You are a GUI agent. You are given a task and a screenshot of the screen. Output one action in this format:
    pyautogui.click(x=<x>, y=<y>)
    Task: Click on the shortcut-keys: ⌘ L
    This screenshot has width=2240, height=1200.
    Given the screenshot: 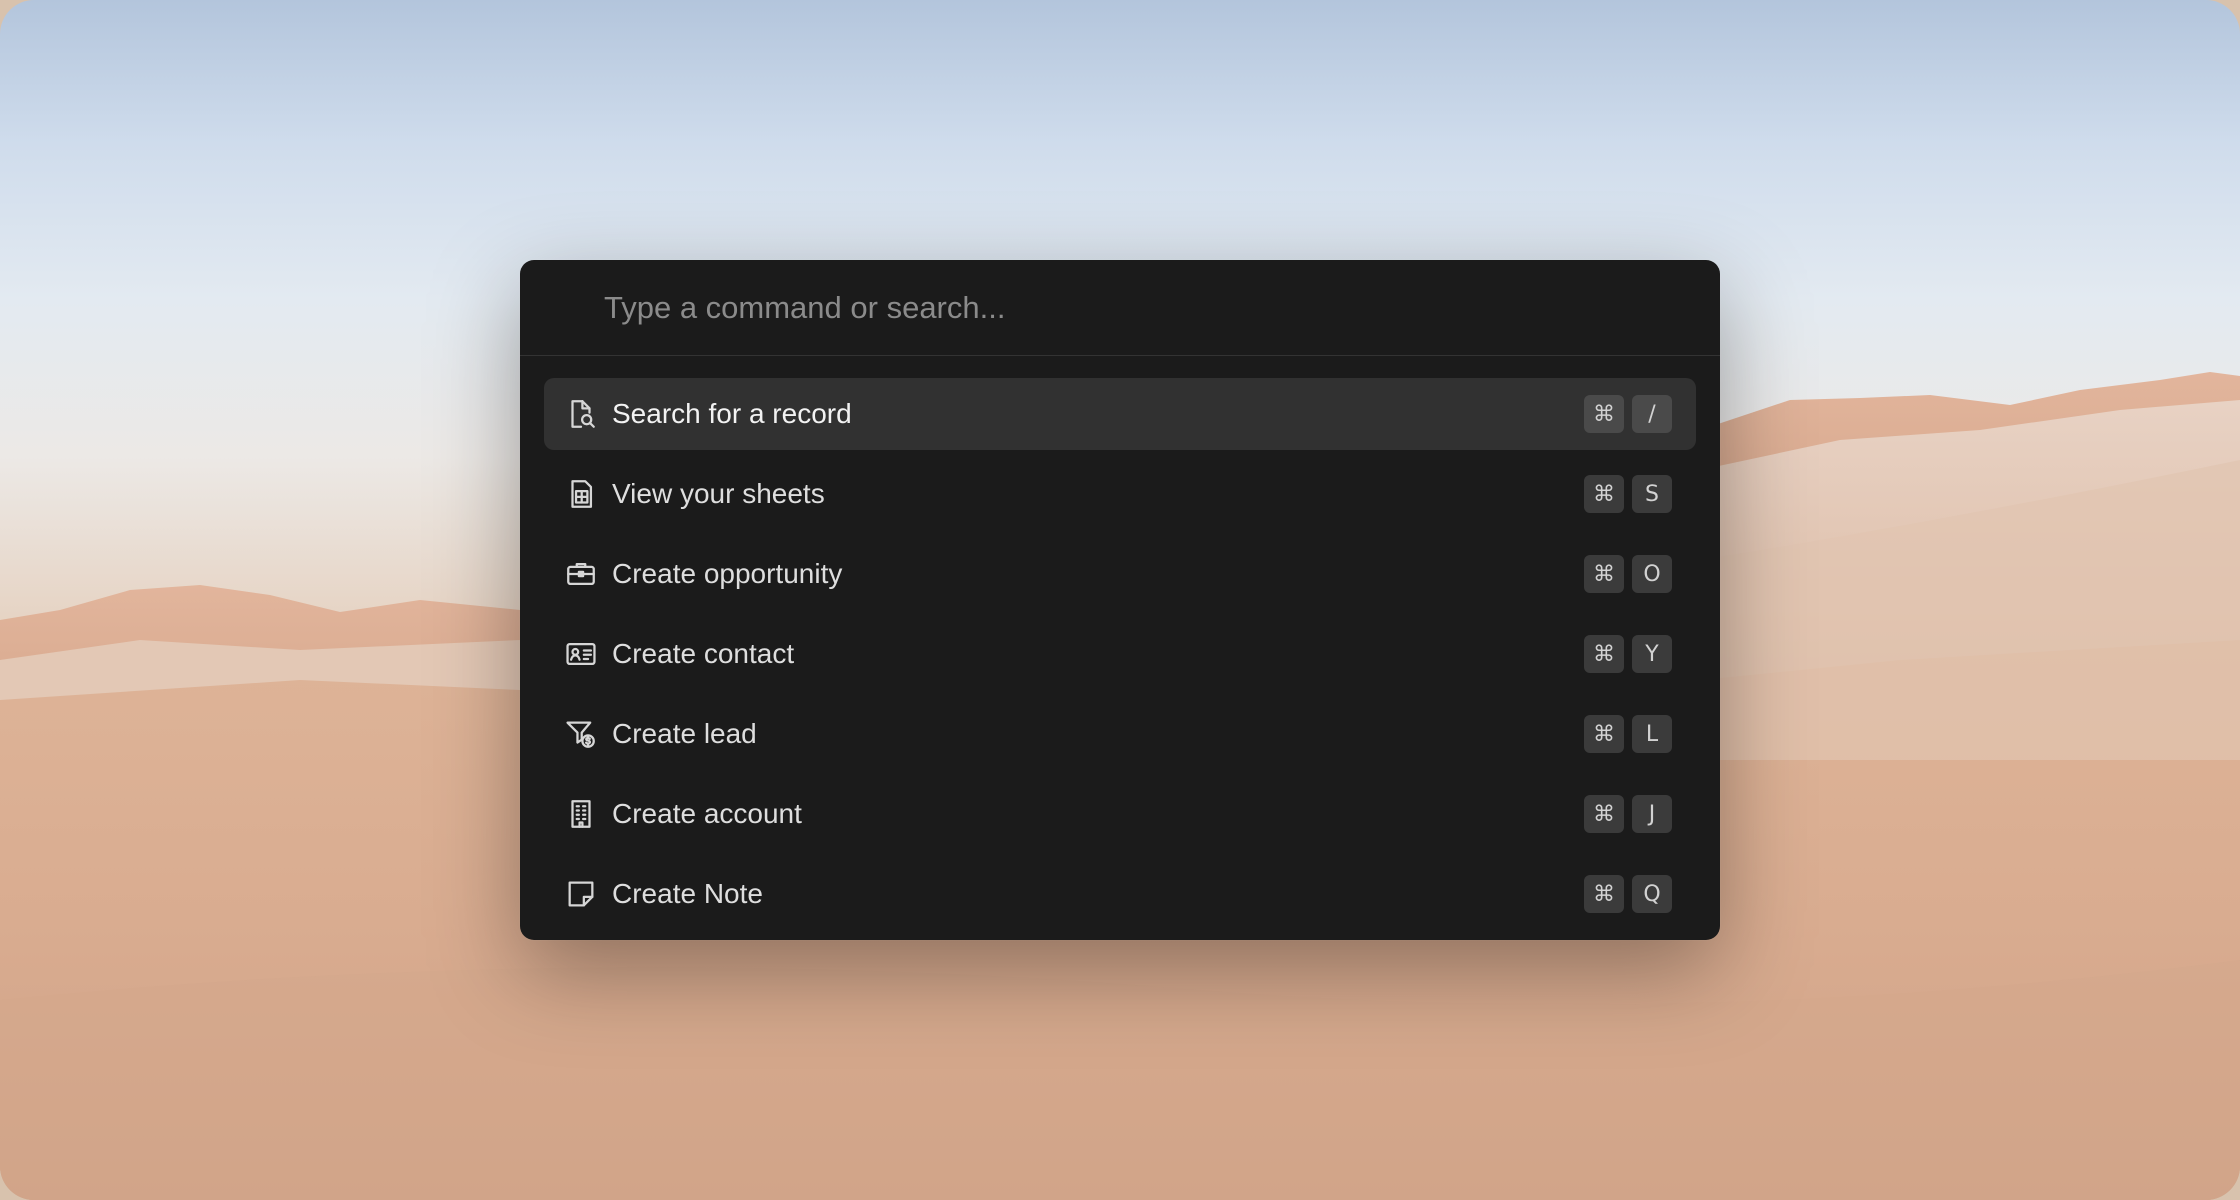 What is the action you would take?
    pyautogui.click(x=1628, y=734)
    